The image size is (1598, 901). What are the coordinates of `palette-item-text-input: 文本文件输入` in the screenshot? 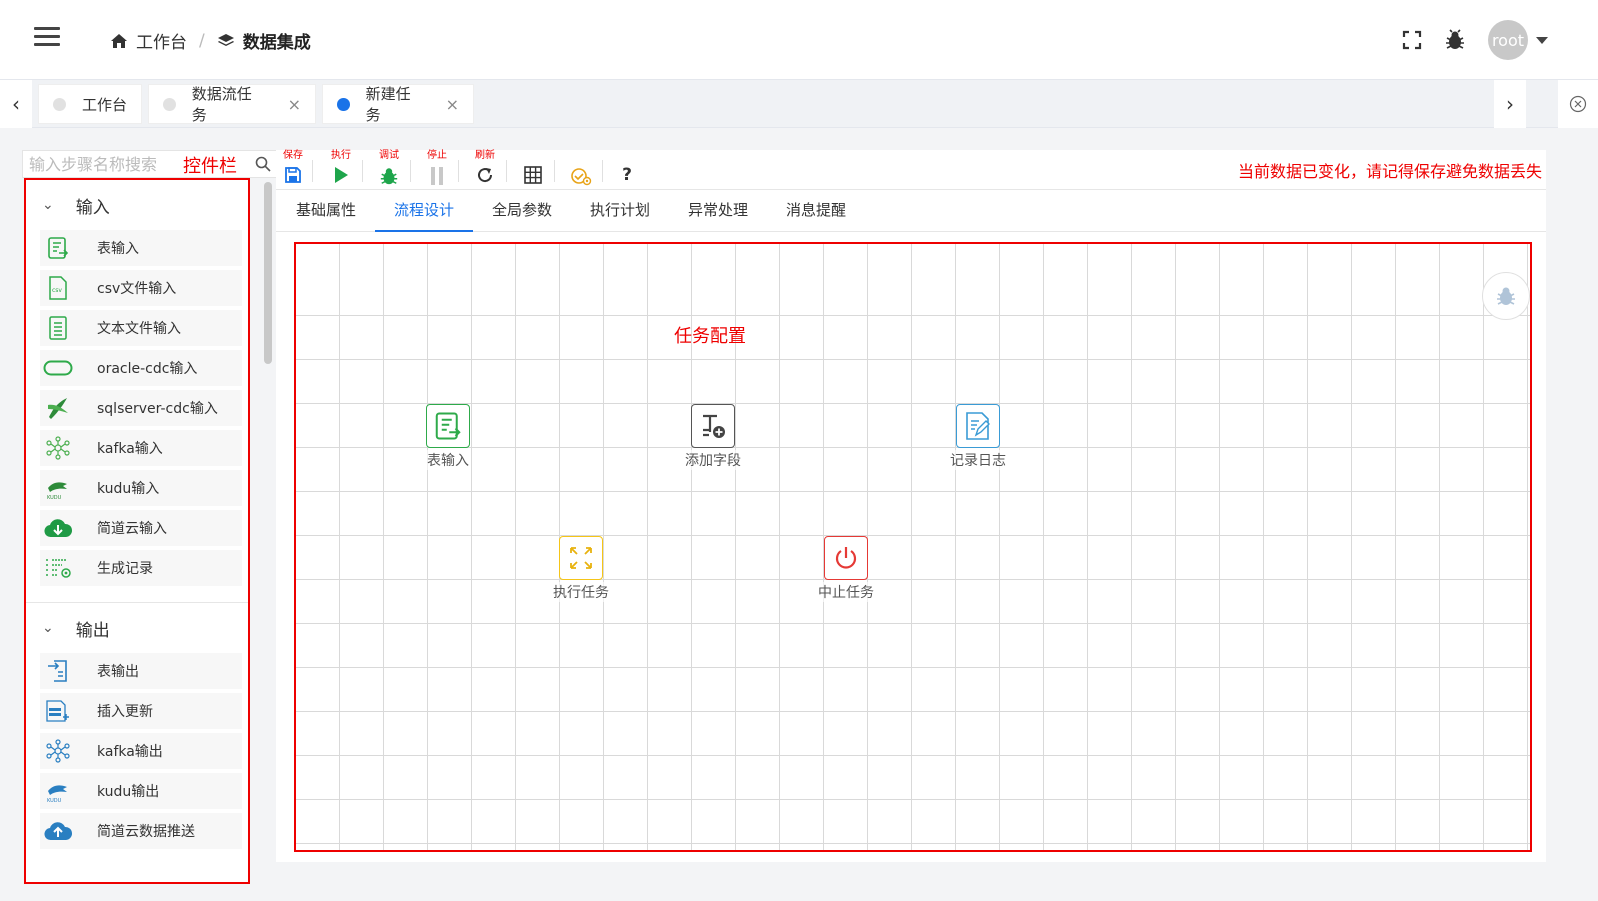 It's located at (141, 328).